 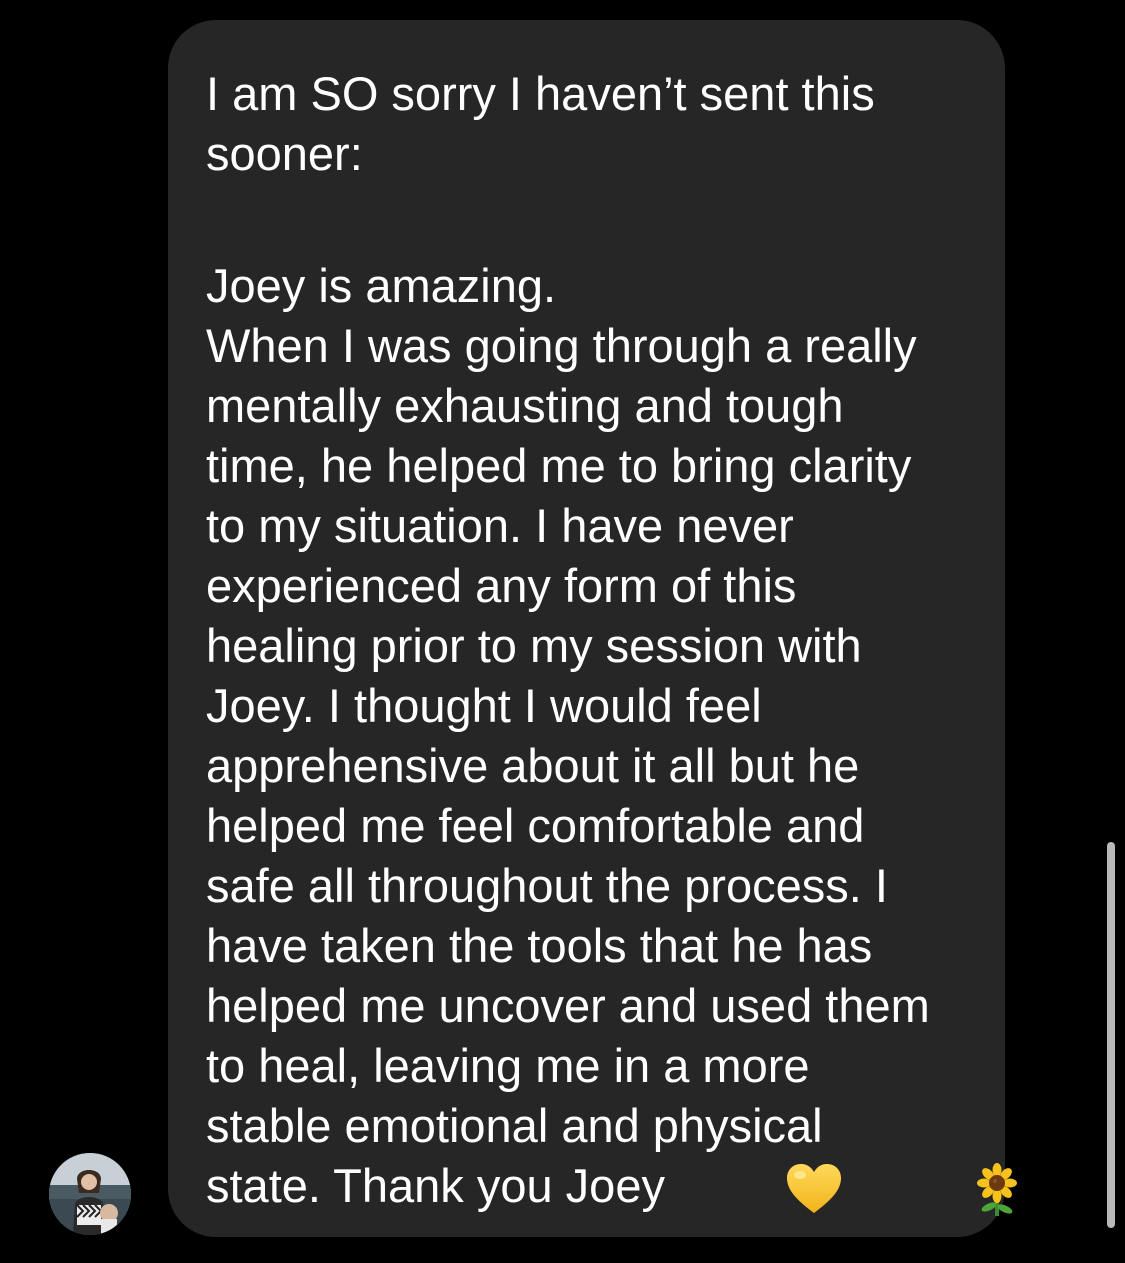 I want to click on message-line: helped me feel comfortable and, so click(x=535, y=825).